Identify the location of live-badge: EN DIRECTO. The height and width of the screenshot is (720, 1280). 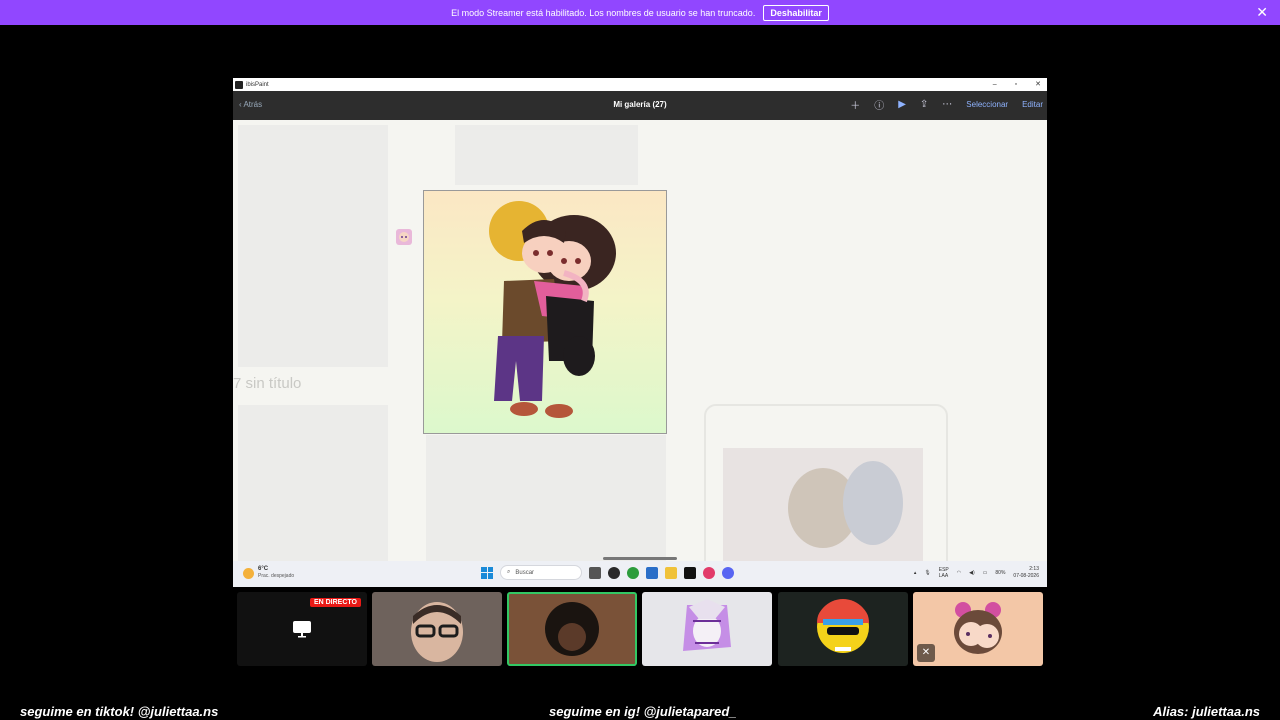
(335, 602).